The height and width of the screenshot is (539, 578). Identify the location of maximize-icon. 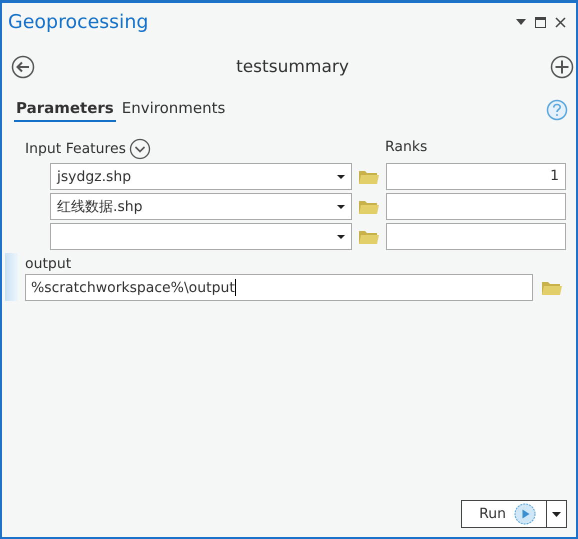
(540, 22).